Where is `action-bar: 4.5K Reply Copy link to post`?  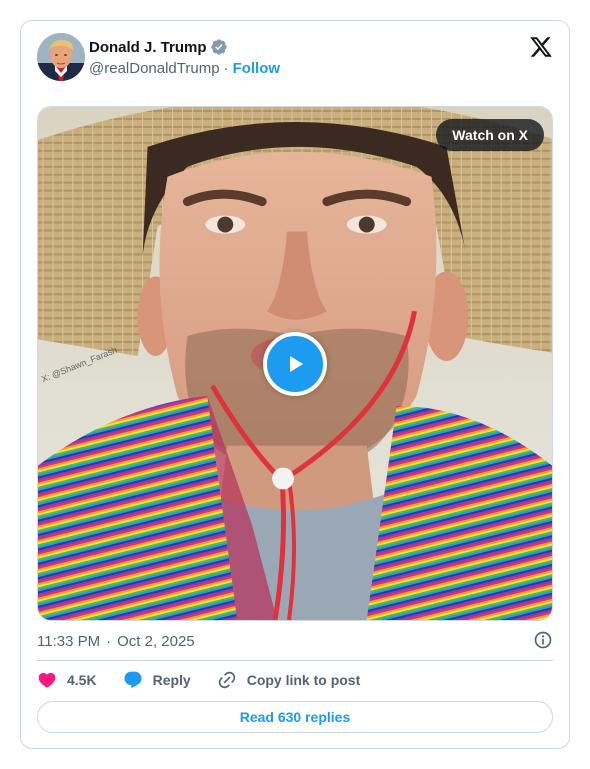 action-bar: 4.5K Reply Copy link to post is located at coordinates (295, 680).